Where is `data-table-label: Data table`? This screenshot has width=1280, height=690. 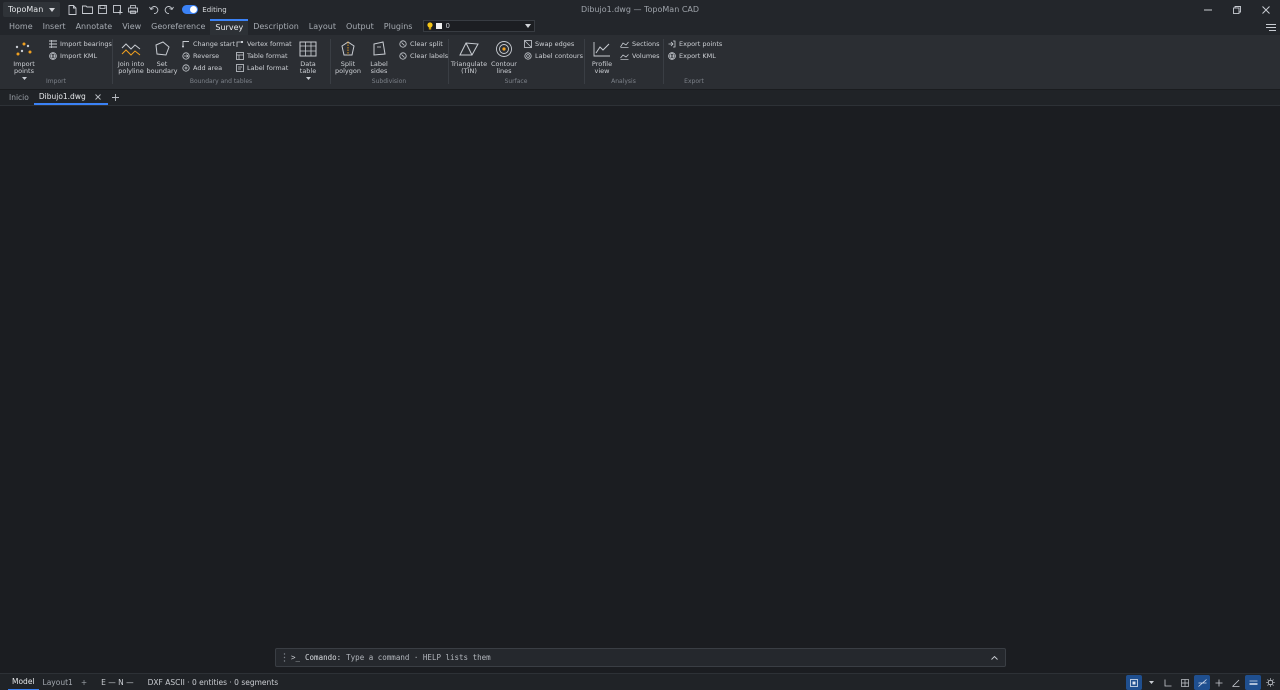
data-table-label: Data table is located at coordinates (308, 67).